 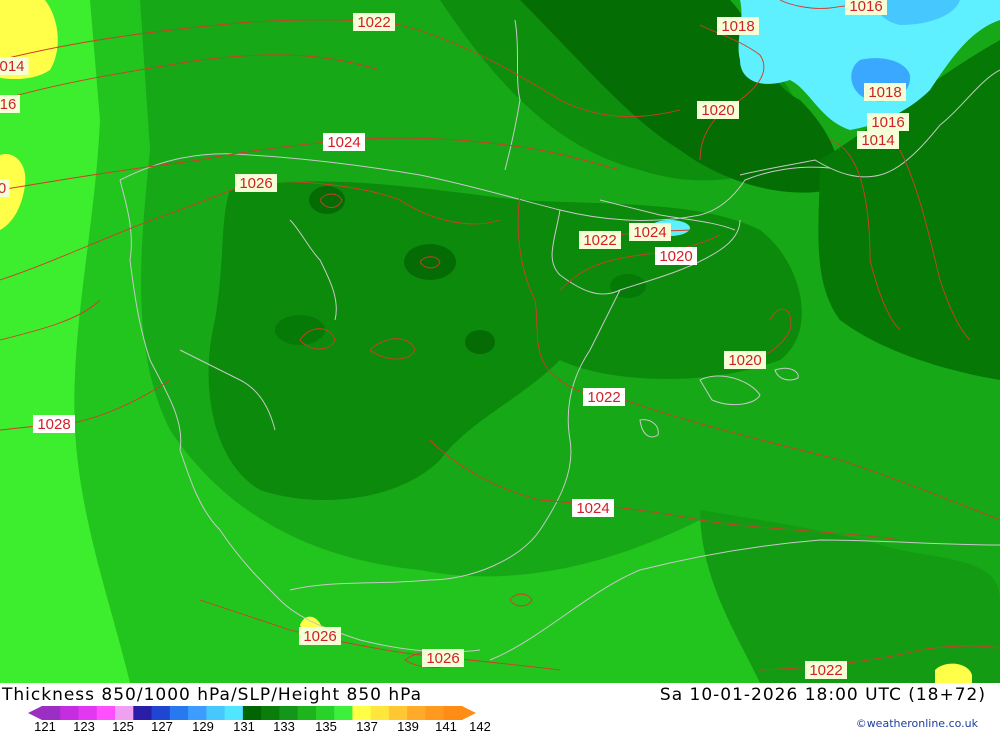 I want to click on legend-tick-label: 142, so click(x=480, y=726).